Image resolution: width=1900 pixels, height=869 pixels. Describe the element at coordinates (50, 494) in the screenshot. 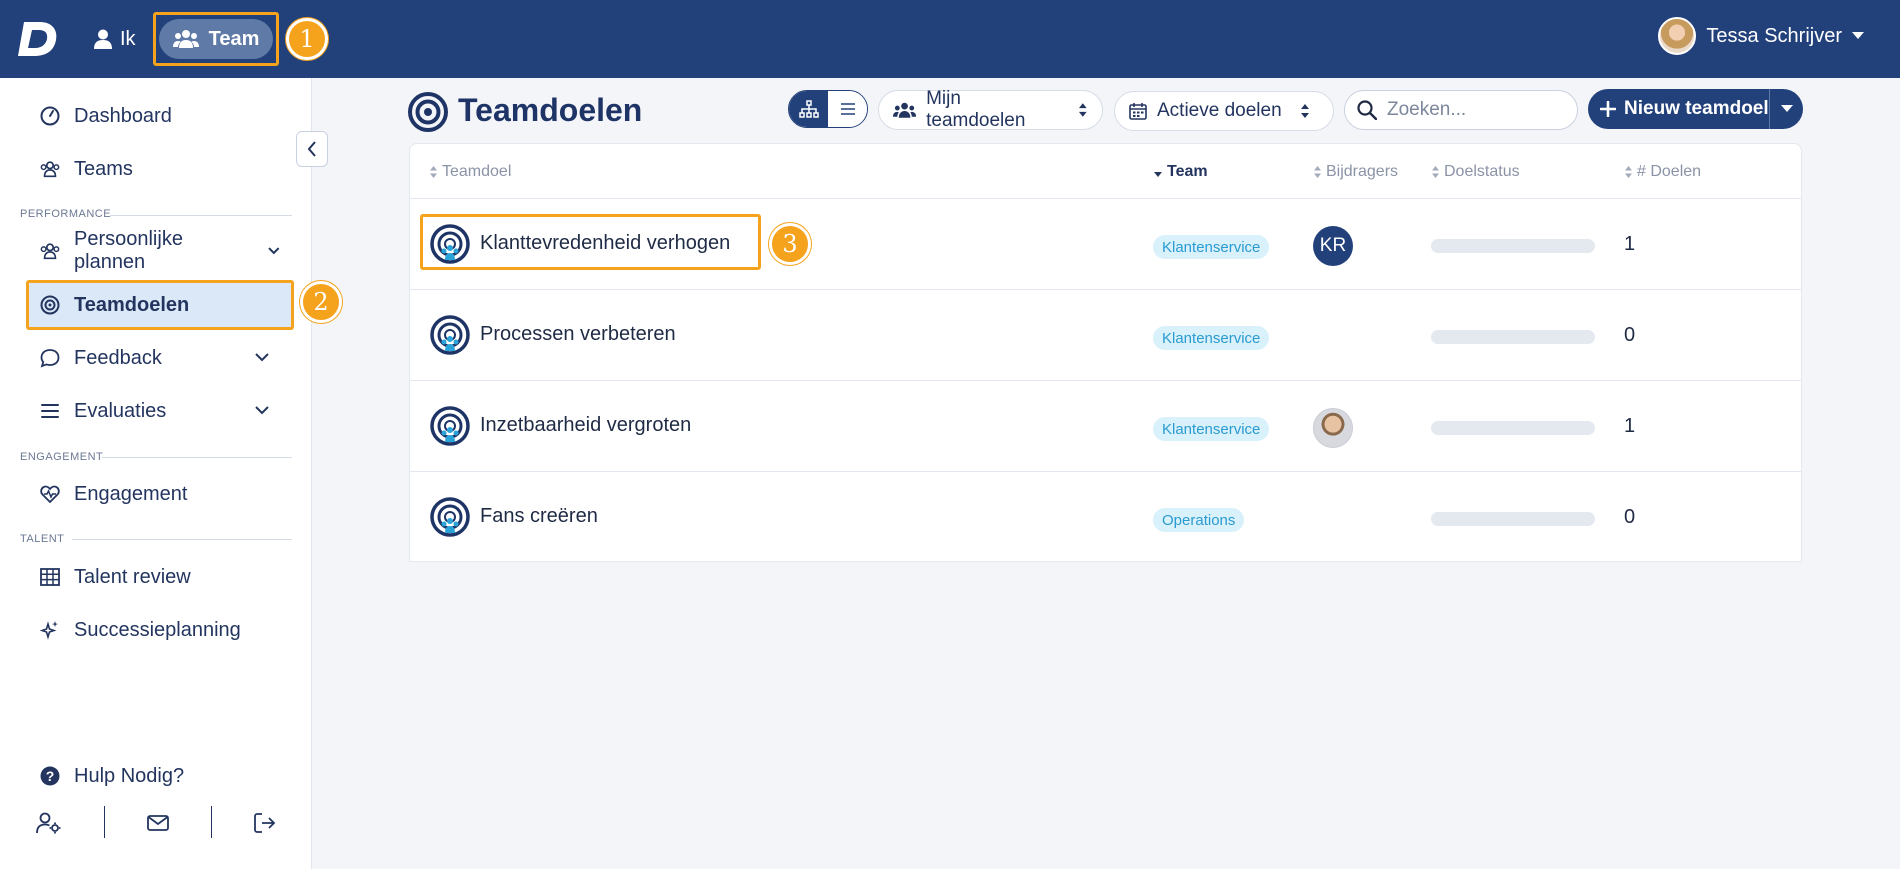

I see `heart-pulse-icon` at that location.